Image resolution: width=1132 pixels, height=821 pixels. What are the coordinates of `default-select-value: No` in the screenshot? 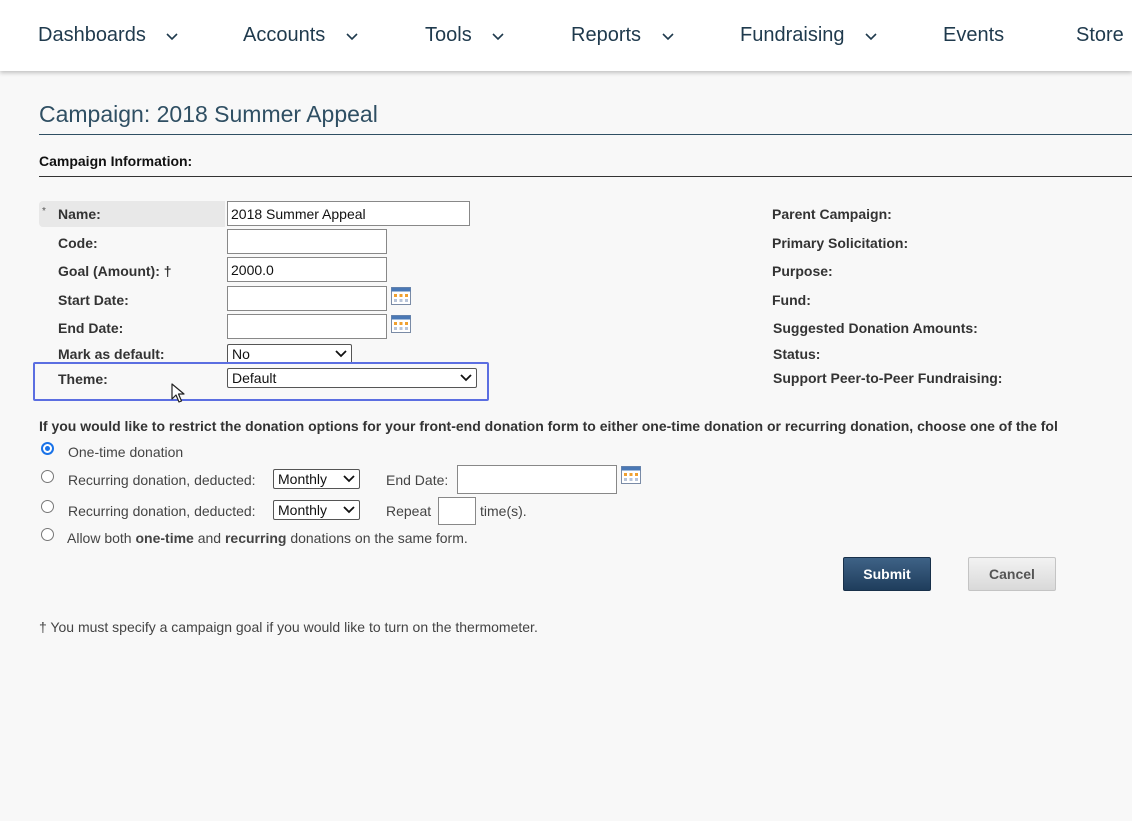 It's located at (241, 354).